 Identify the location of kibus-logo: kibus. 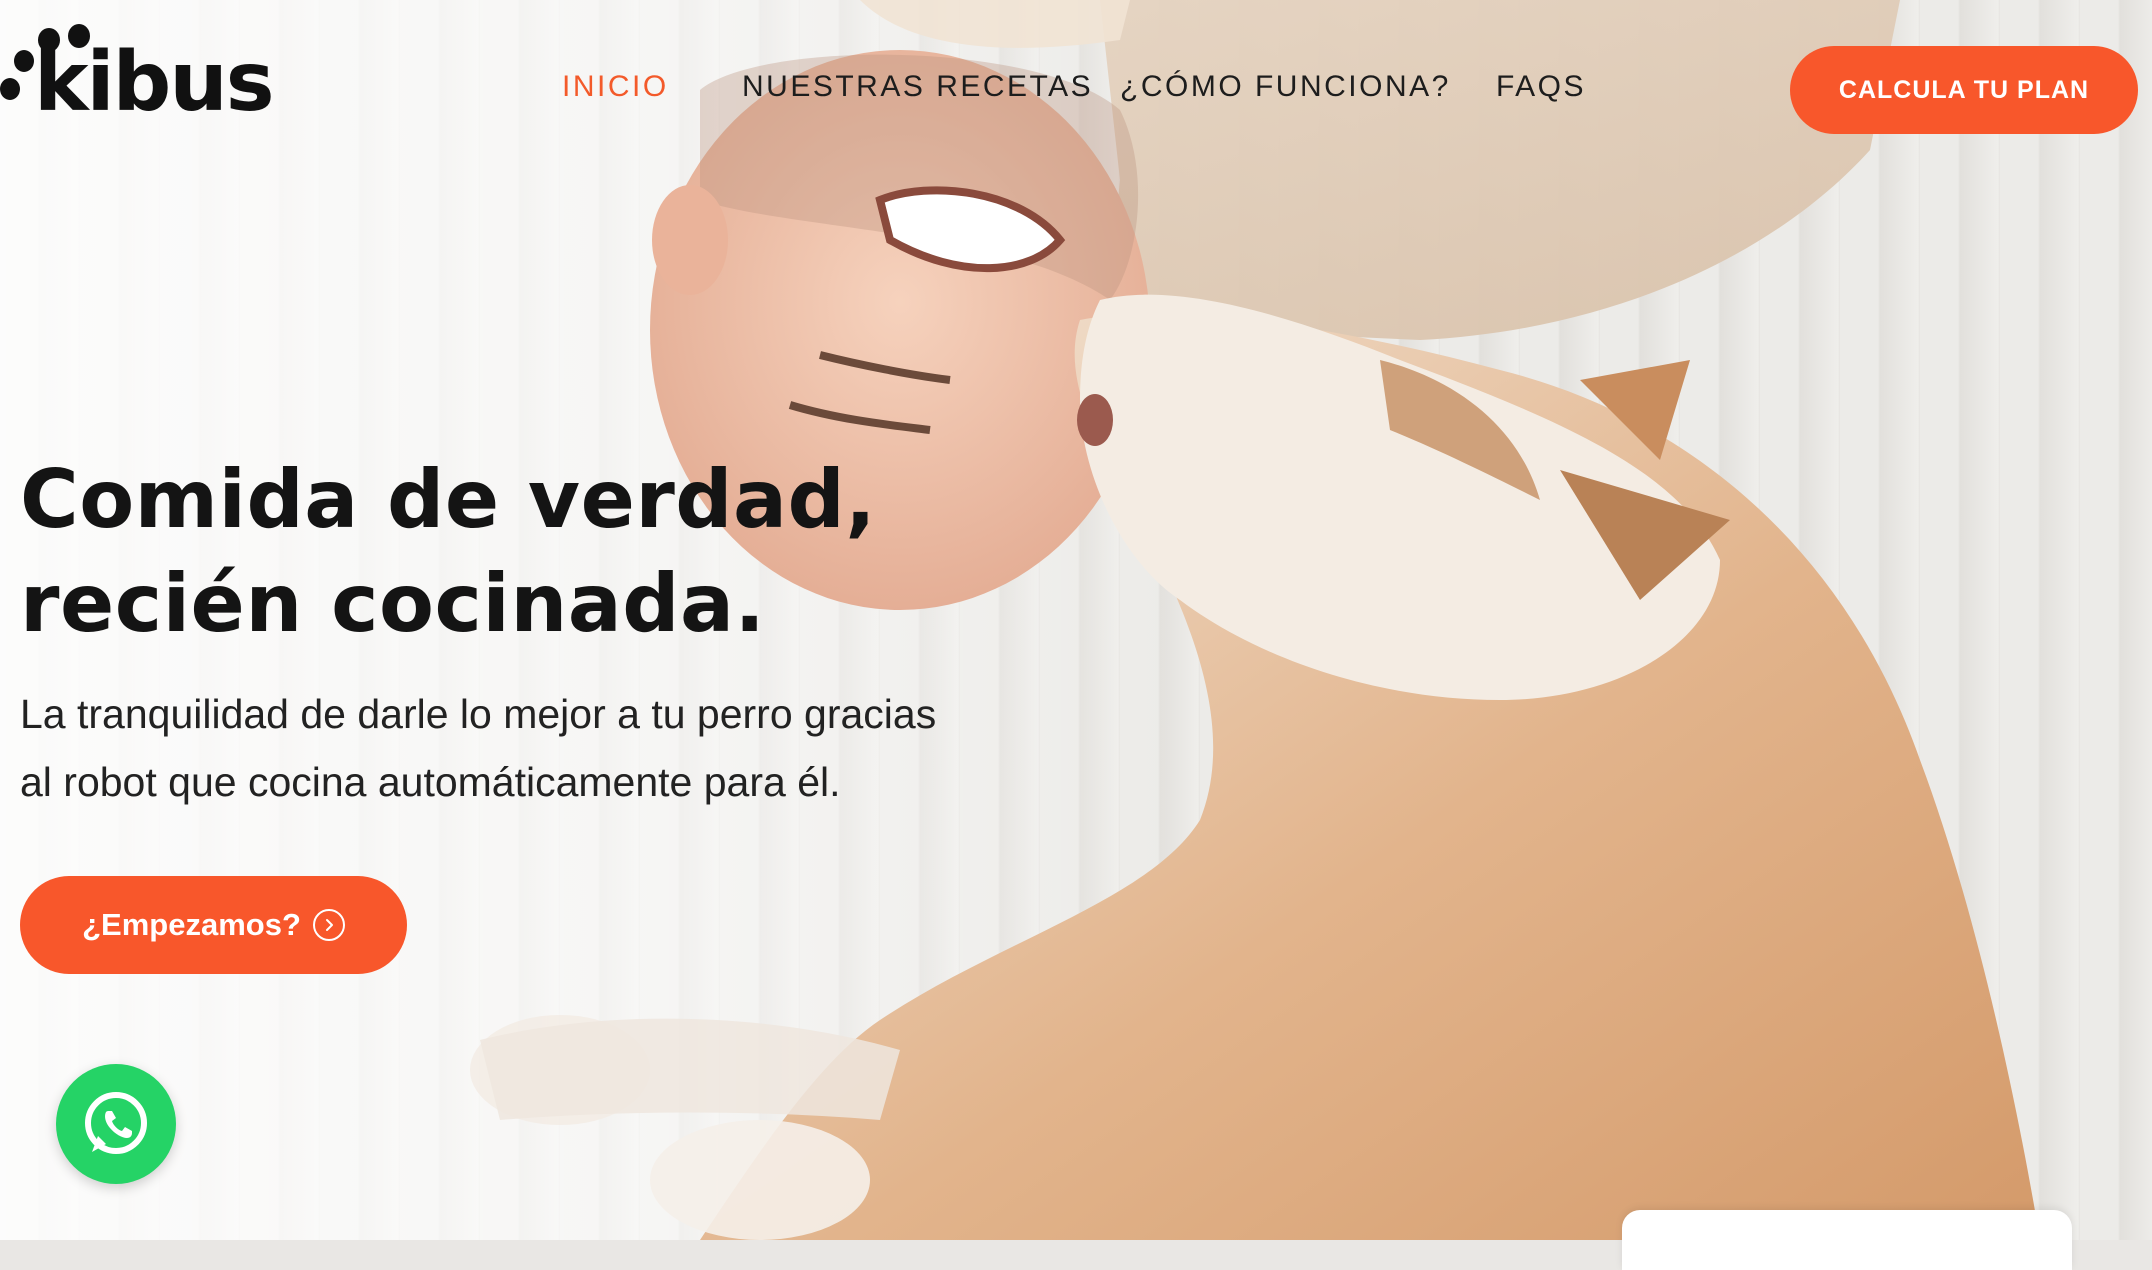
(137, 79).